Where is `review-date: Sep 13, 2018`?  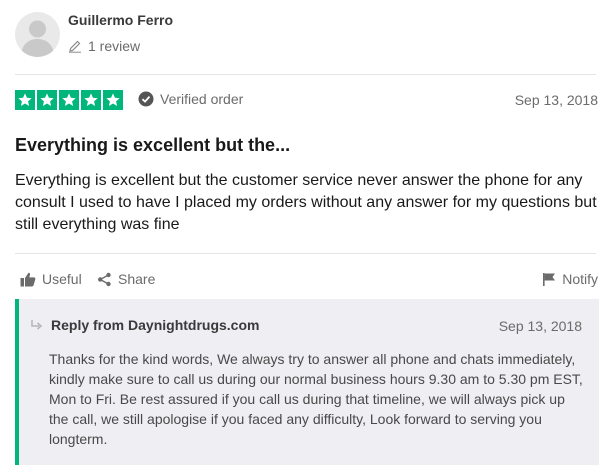 review-date: Sep 13, 2018 is located at coordinates (556, 100).